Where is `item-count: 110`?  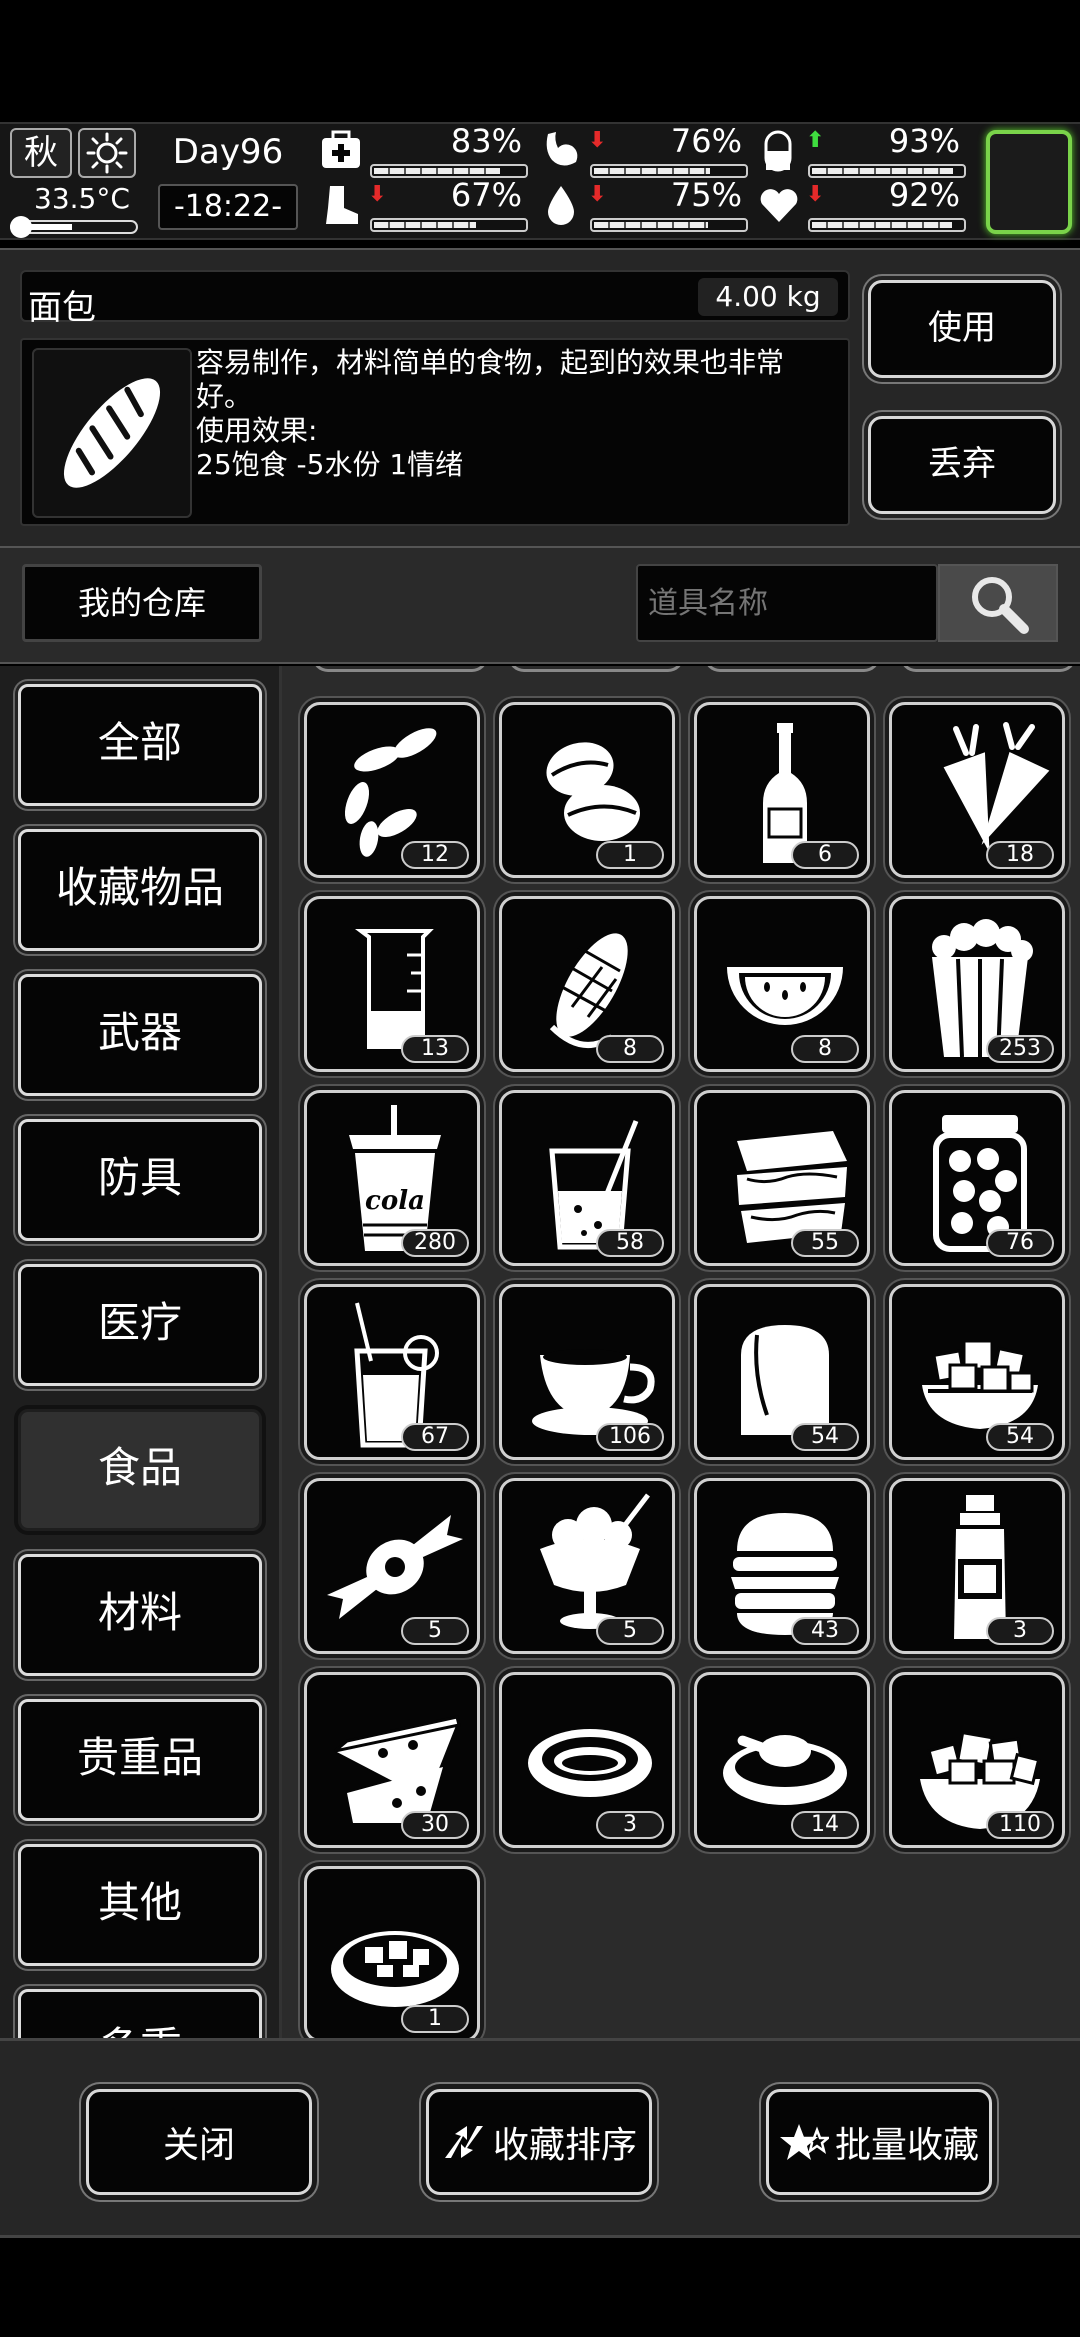
item-count: 110 is located at coordinates (1020, 1825).